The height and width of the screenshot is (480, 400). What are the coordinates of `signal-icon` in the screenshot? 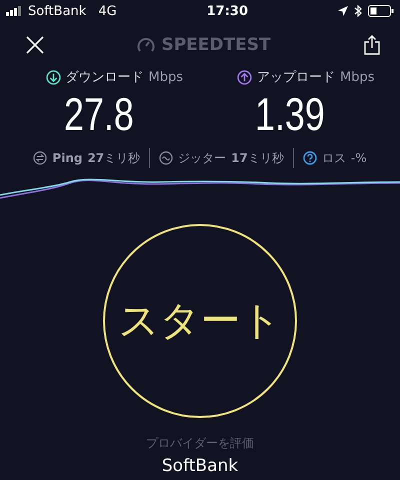 It's located at (14, 11).